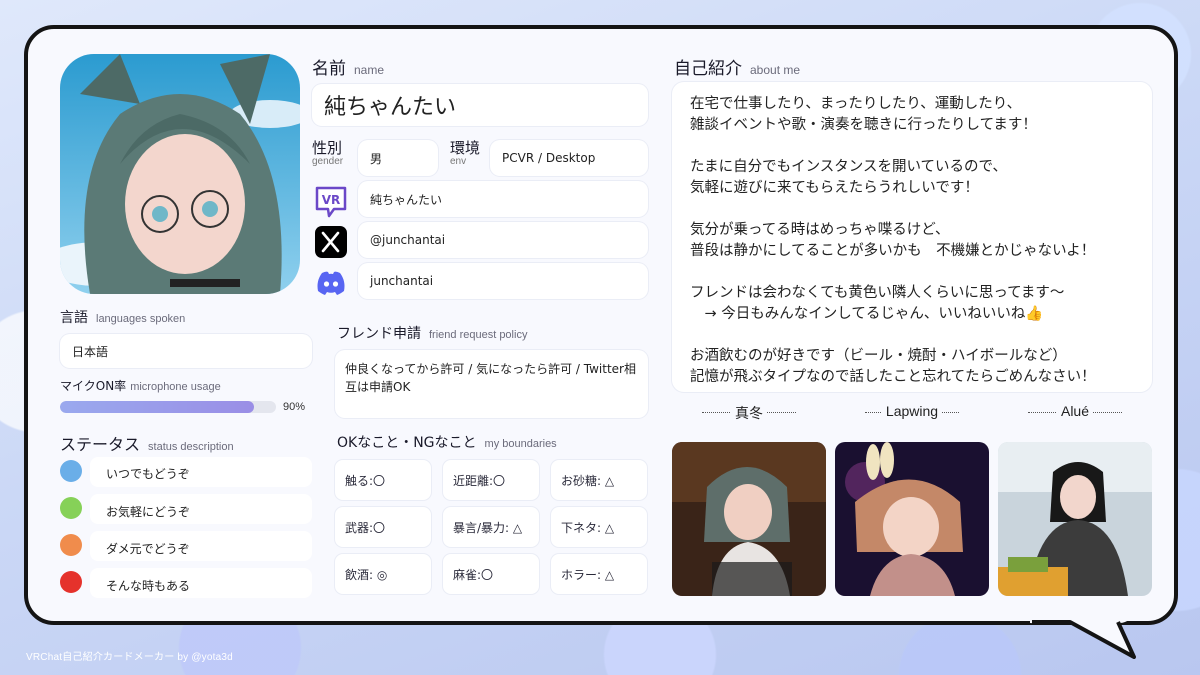 This screenshot has width=1200, height=675. I want to click on footer-credit: VRChat自己紹介カードメーカー by @yota3d, so click(129, 657).